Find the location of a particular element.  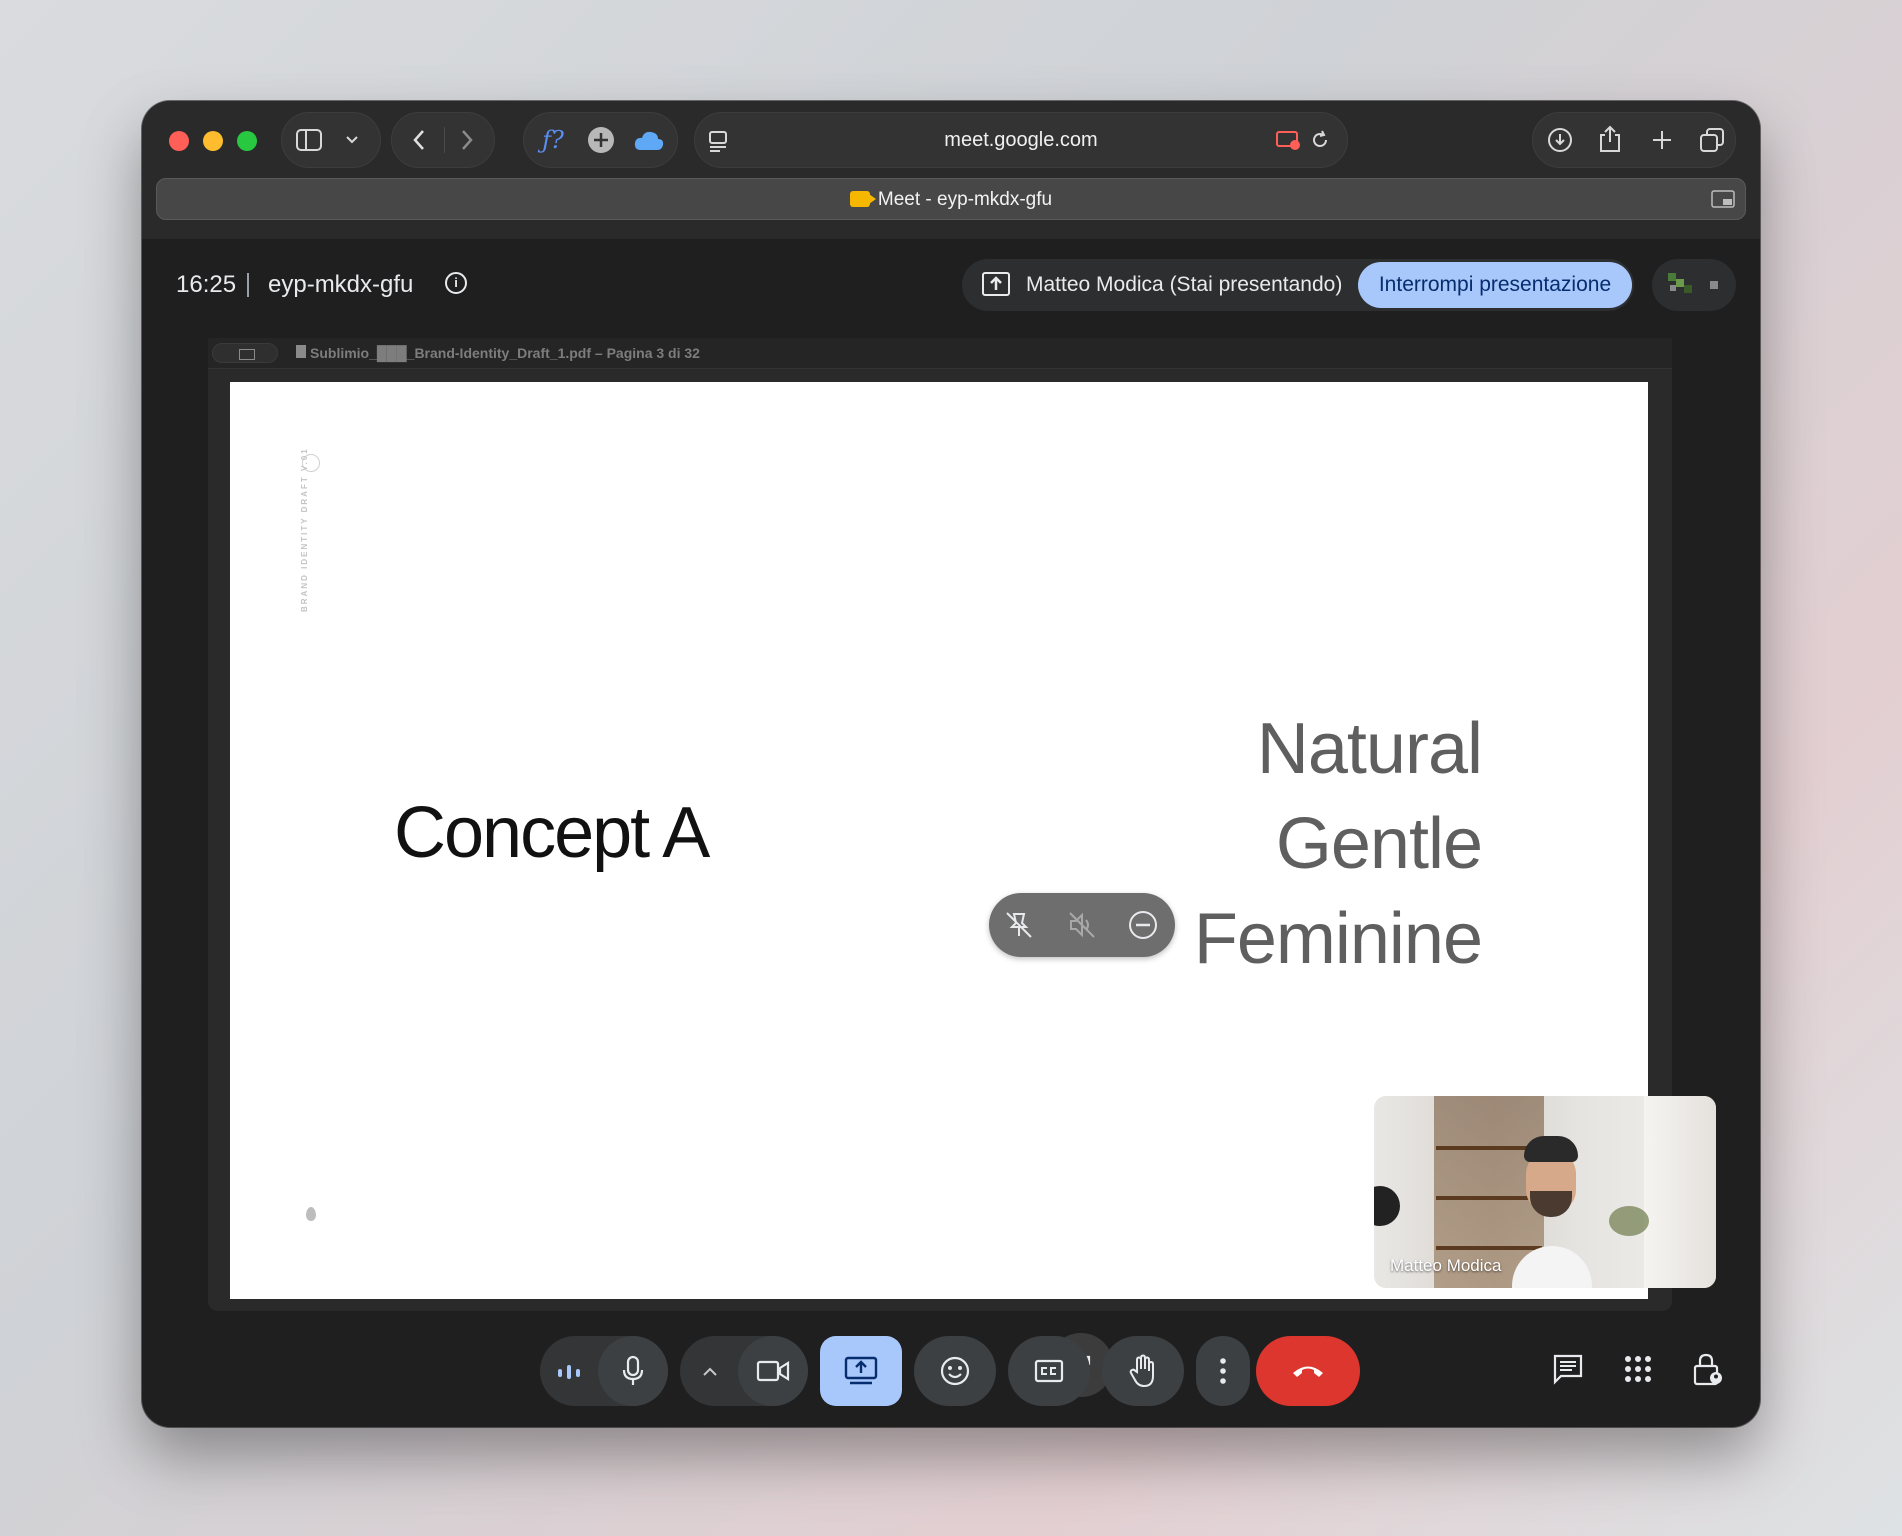

address-bar: meet.google.com is located at coordinates (1021, 140).